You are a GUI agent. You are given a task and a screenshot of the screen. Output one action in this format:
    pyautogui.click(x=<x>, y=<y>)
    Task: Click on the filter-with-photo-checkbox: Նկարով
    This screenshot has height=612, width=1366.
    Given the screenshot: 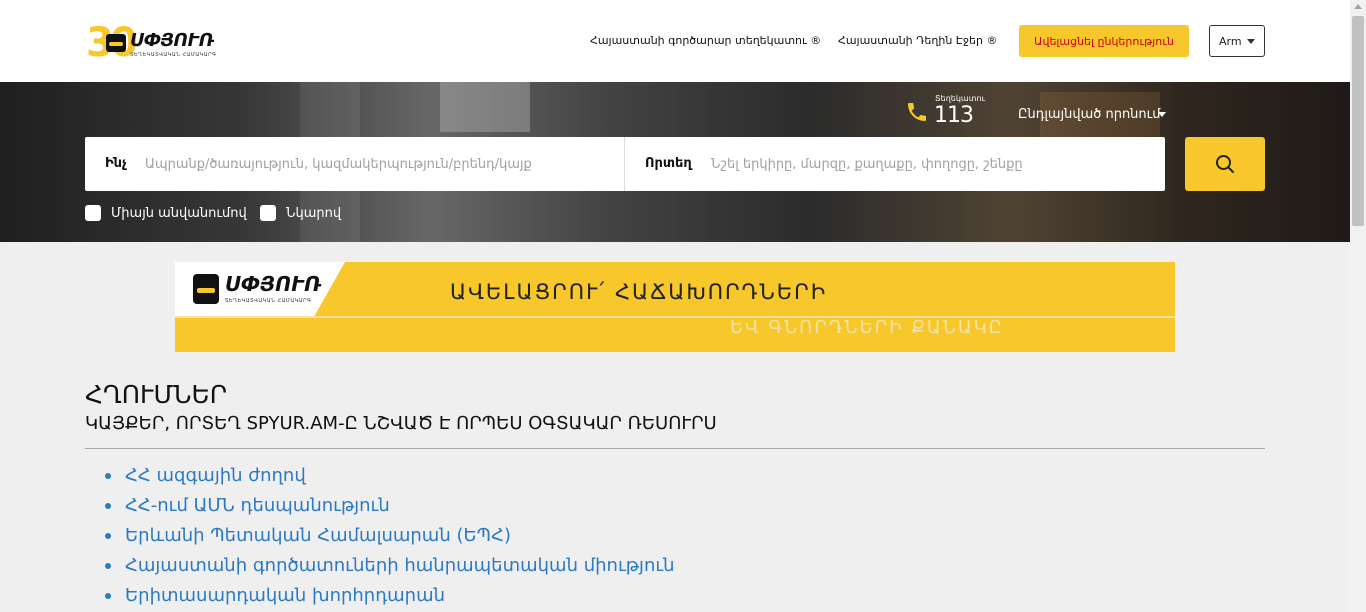 What is the action you would take?
    pyautogui.click(x=300, y=213)
    